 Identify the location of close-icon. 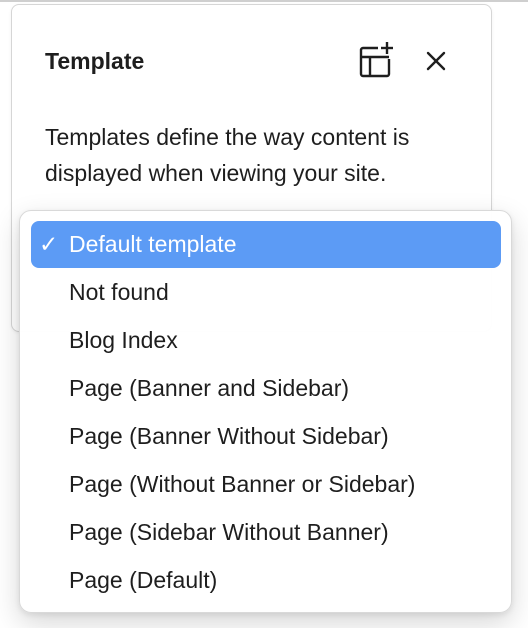
(436, 63).